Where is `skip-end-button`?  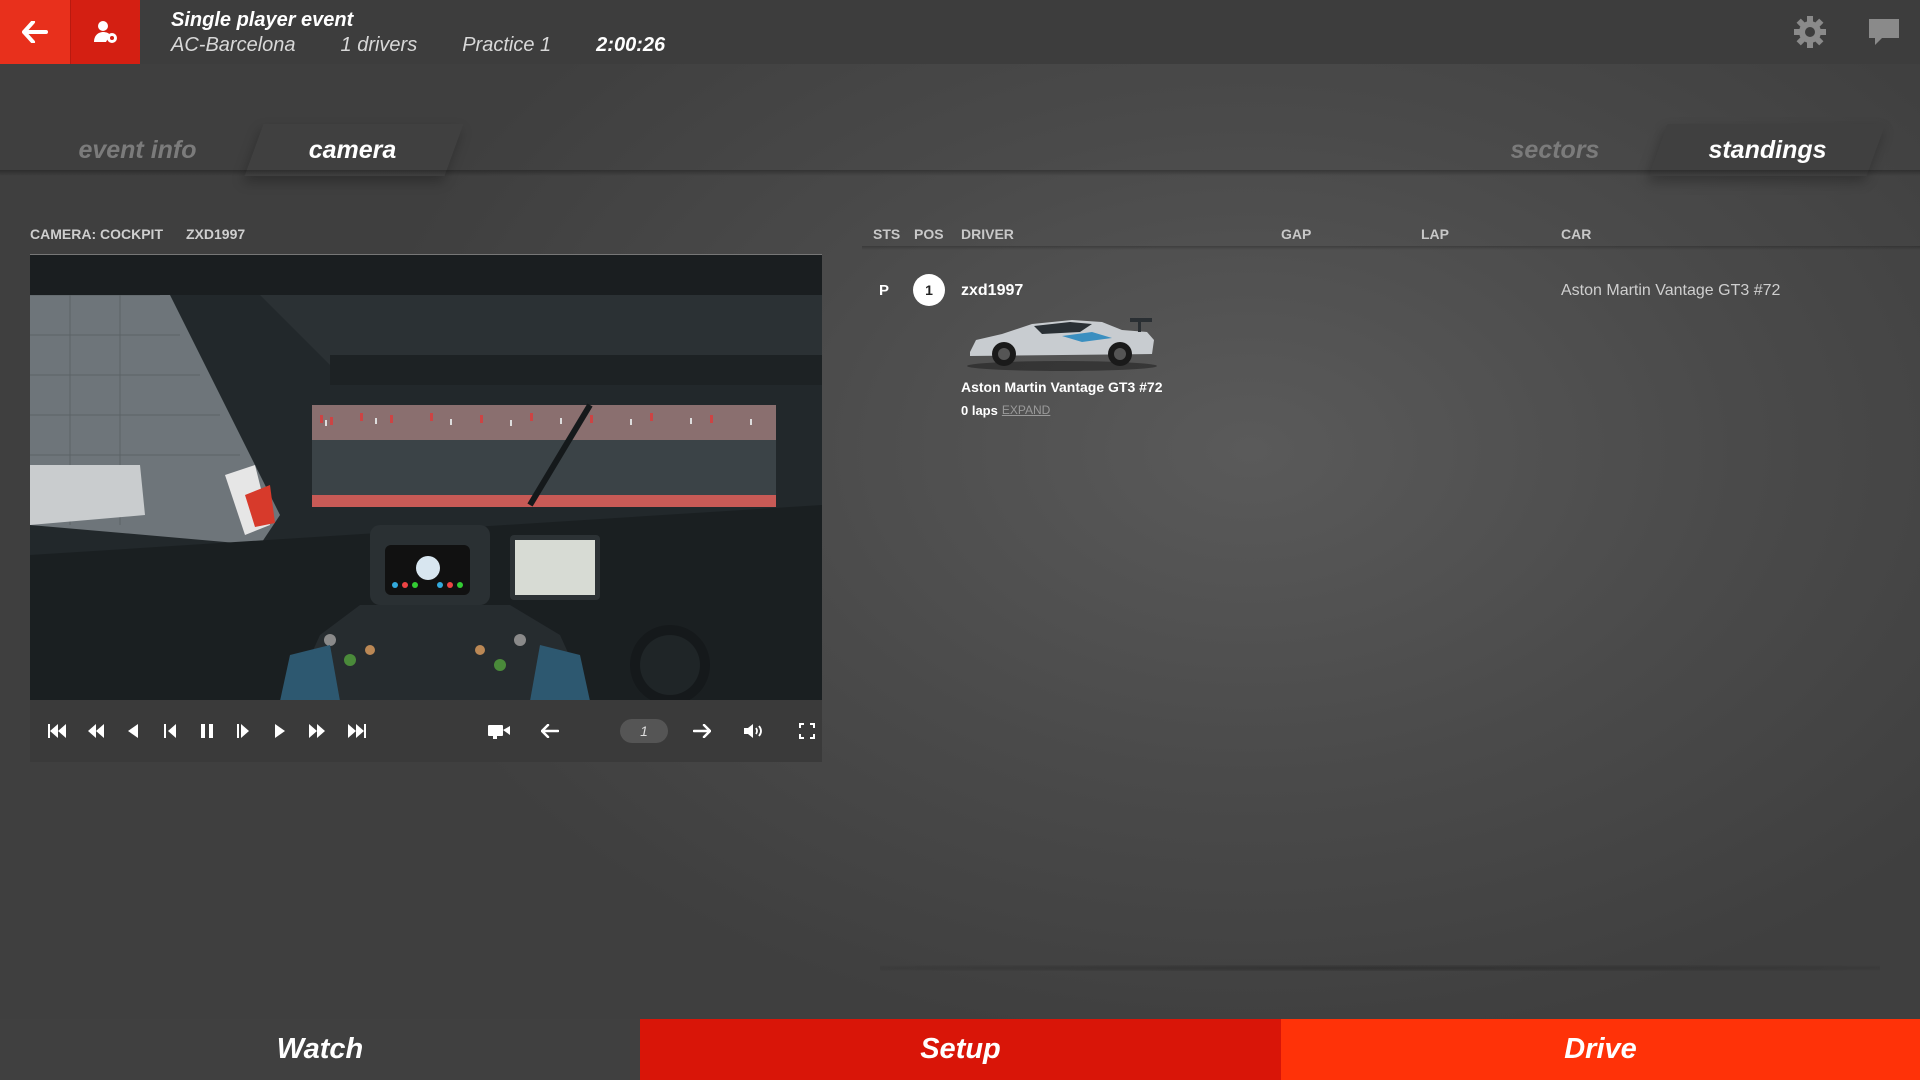
skip-end-button is located at coordinates (357, 731).